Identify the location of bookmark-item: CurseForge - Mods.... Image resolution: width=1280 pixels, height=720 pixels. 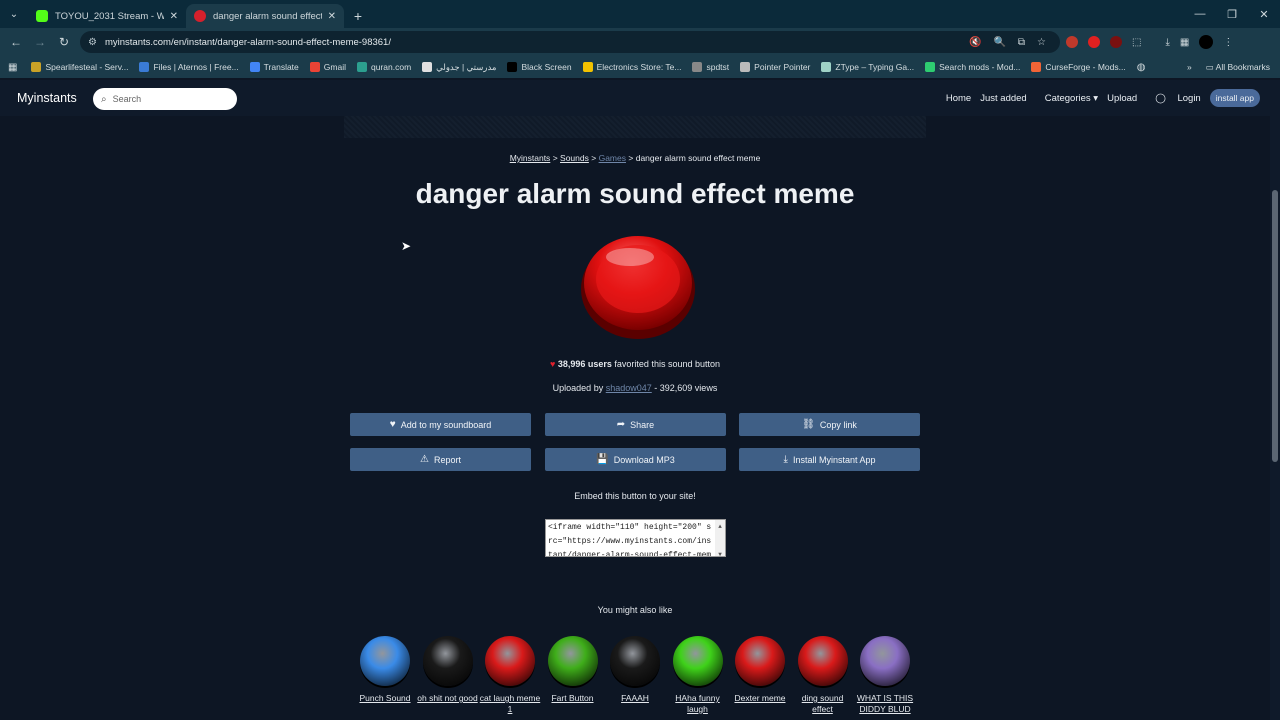
(1078, 67).